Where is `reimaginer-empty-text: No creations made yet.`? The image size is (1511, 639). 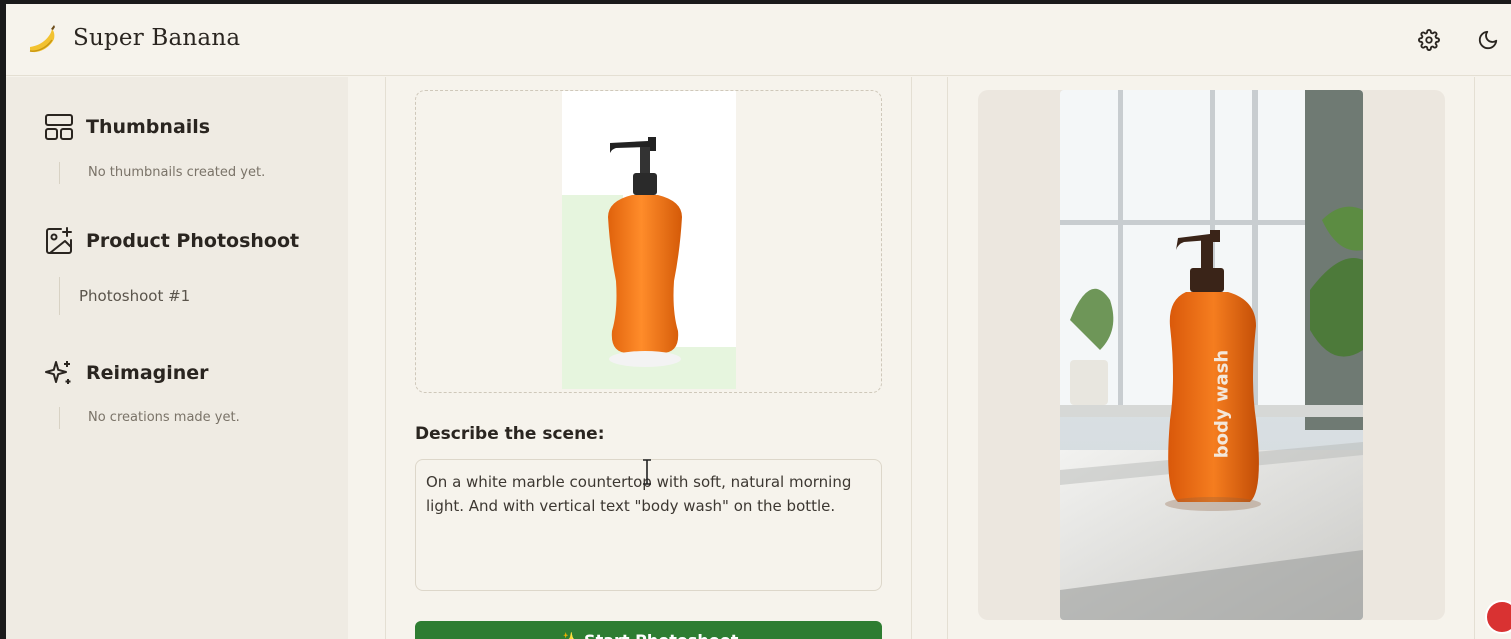
reimaginer-empty-text: No creations made yet. is located at coordinates (149, 418).